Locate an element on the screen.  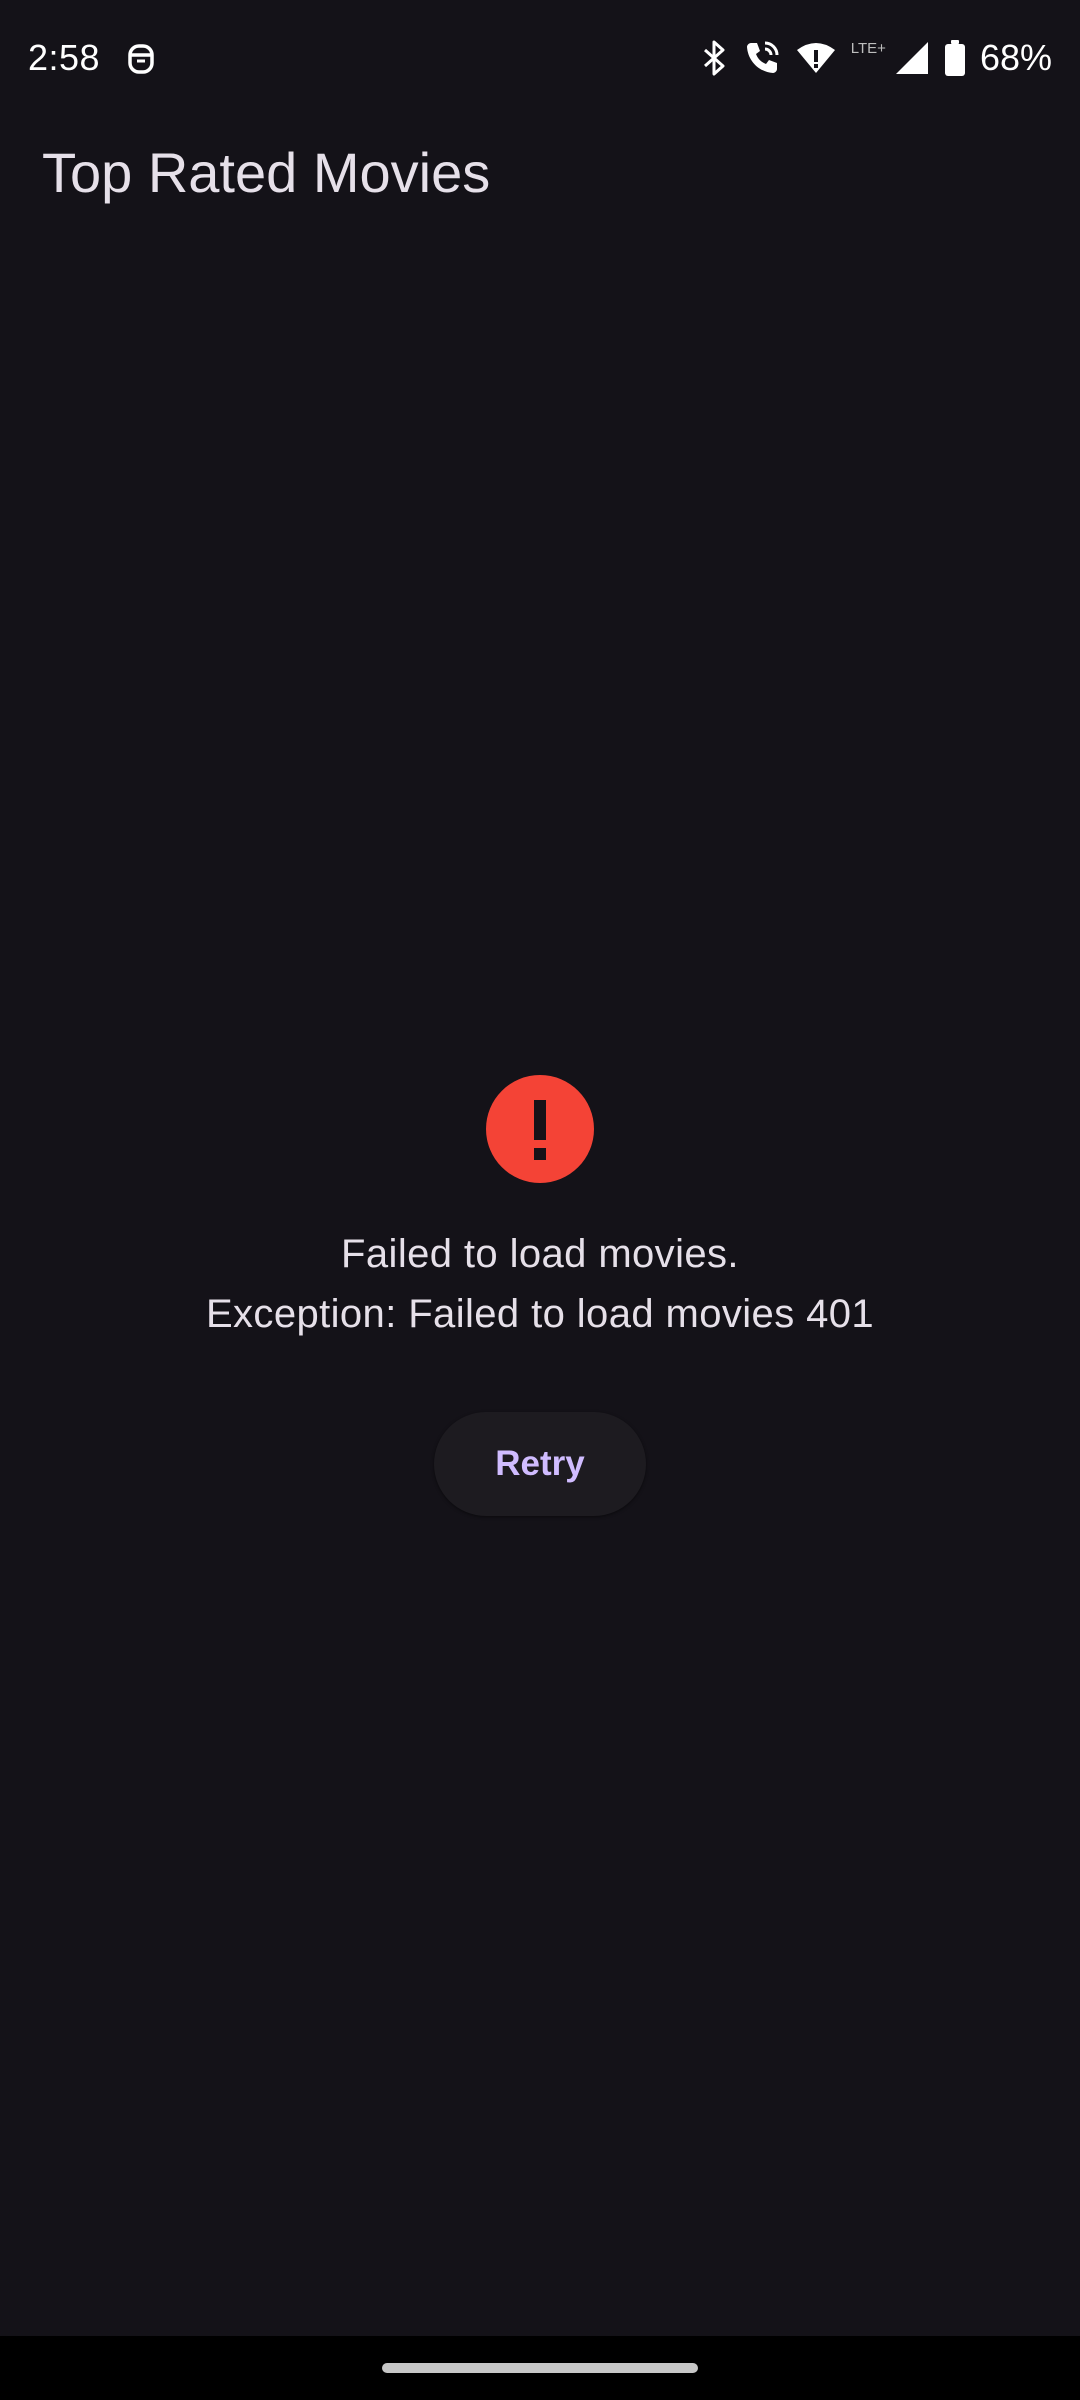
wifi-calling-icon is located at coordinates (762, 58).